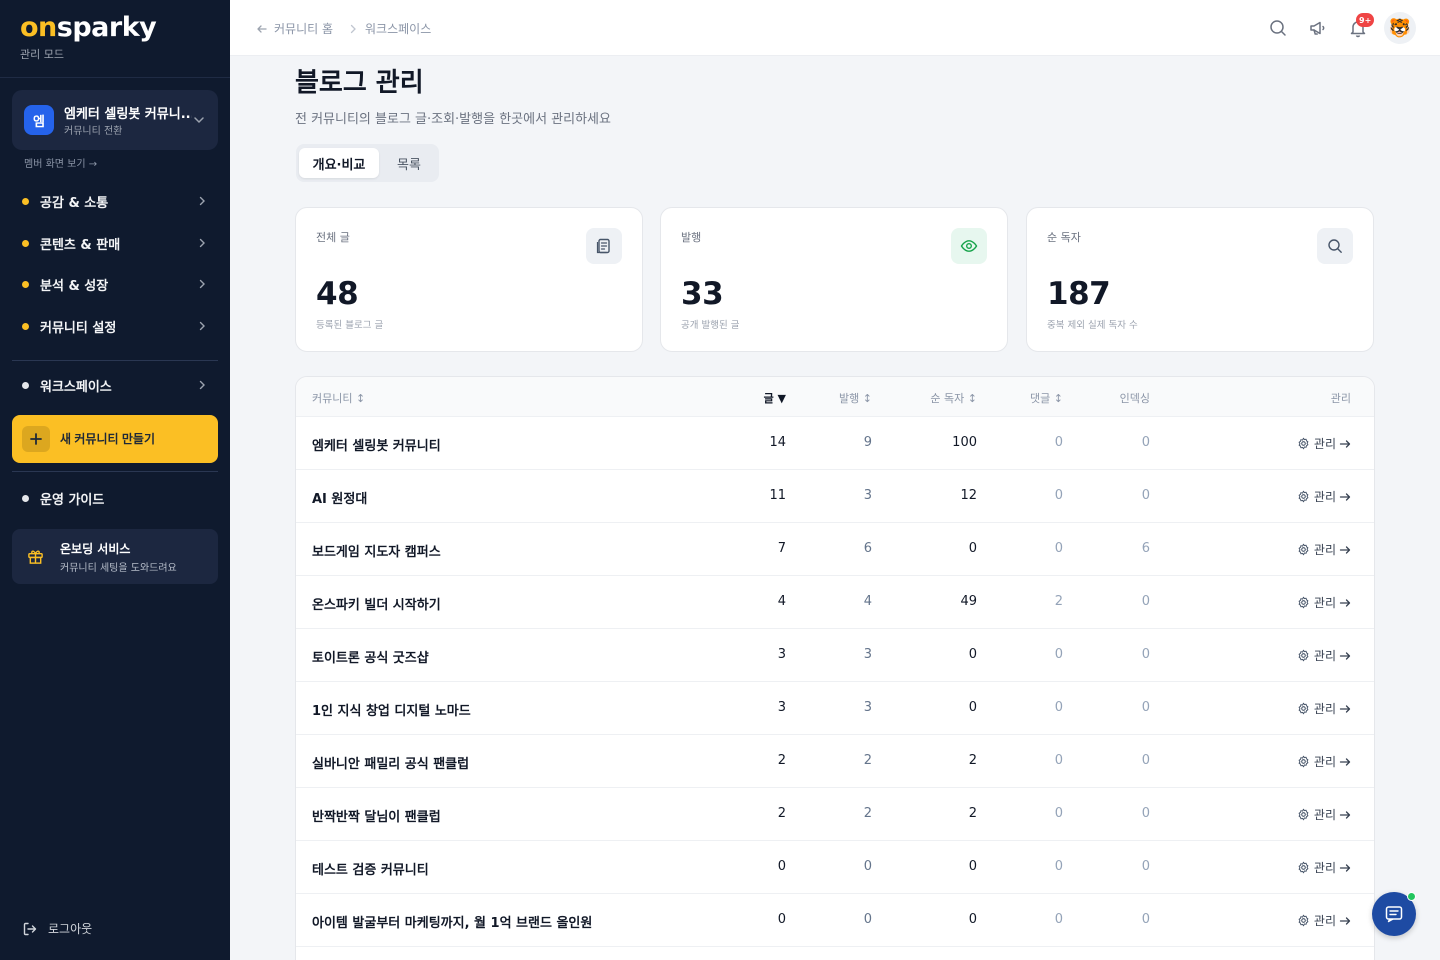 The width and height of the screenshot is (1440, 960). Describe the element at coordinates (80, 245) in the screenshot. I see `sidebar-item-label: 콘텐츠 & 판매` at that location.